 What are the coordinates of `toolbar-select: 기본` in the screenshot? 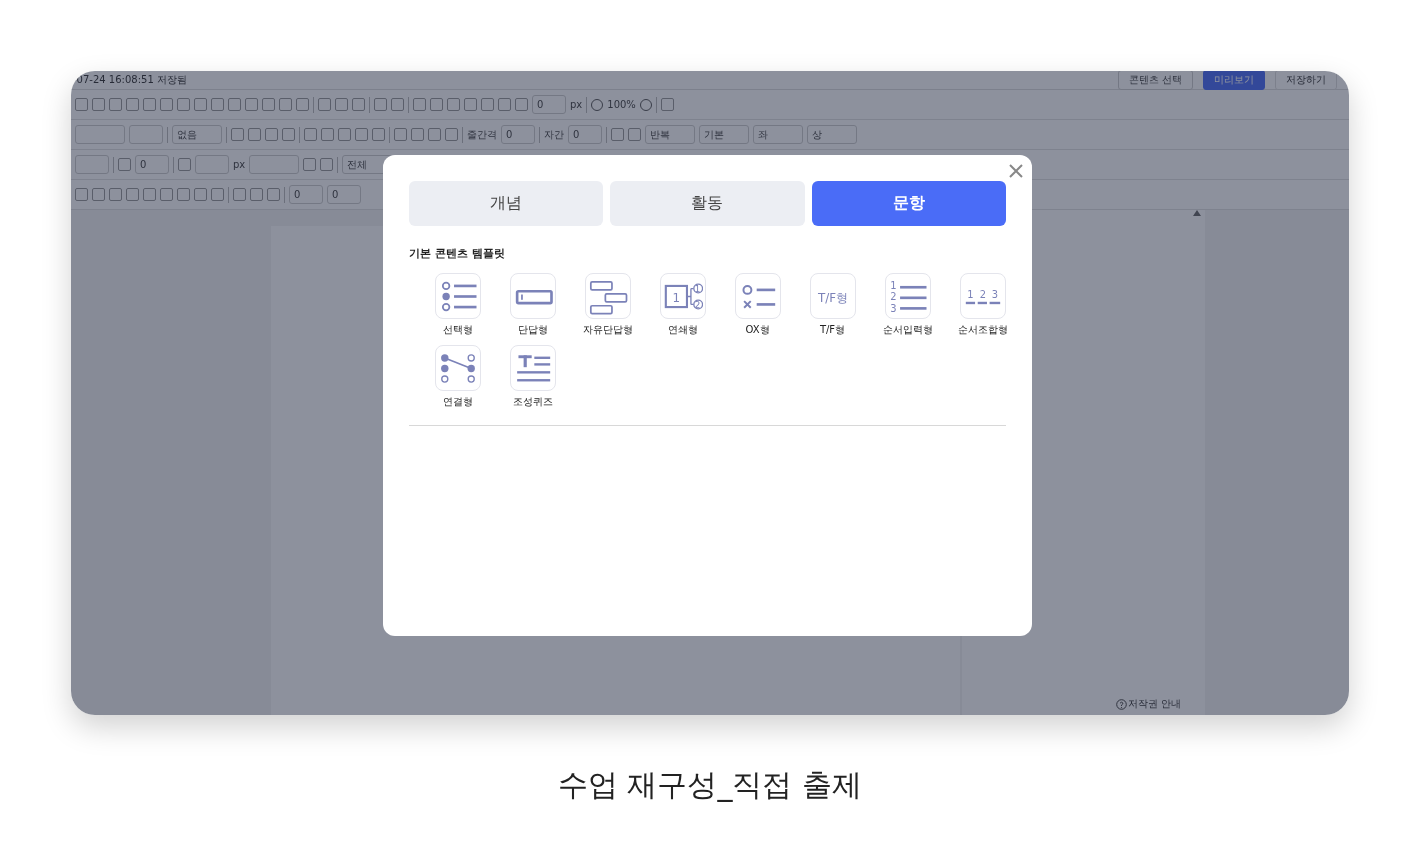 It's located at (724, 134).